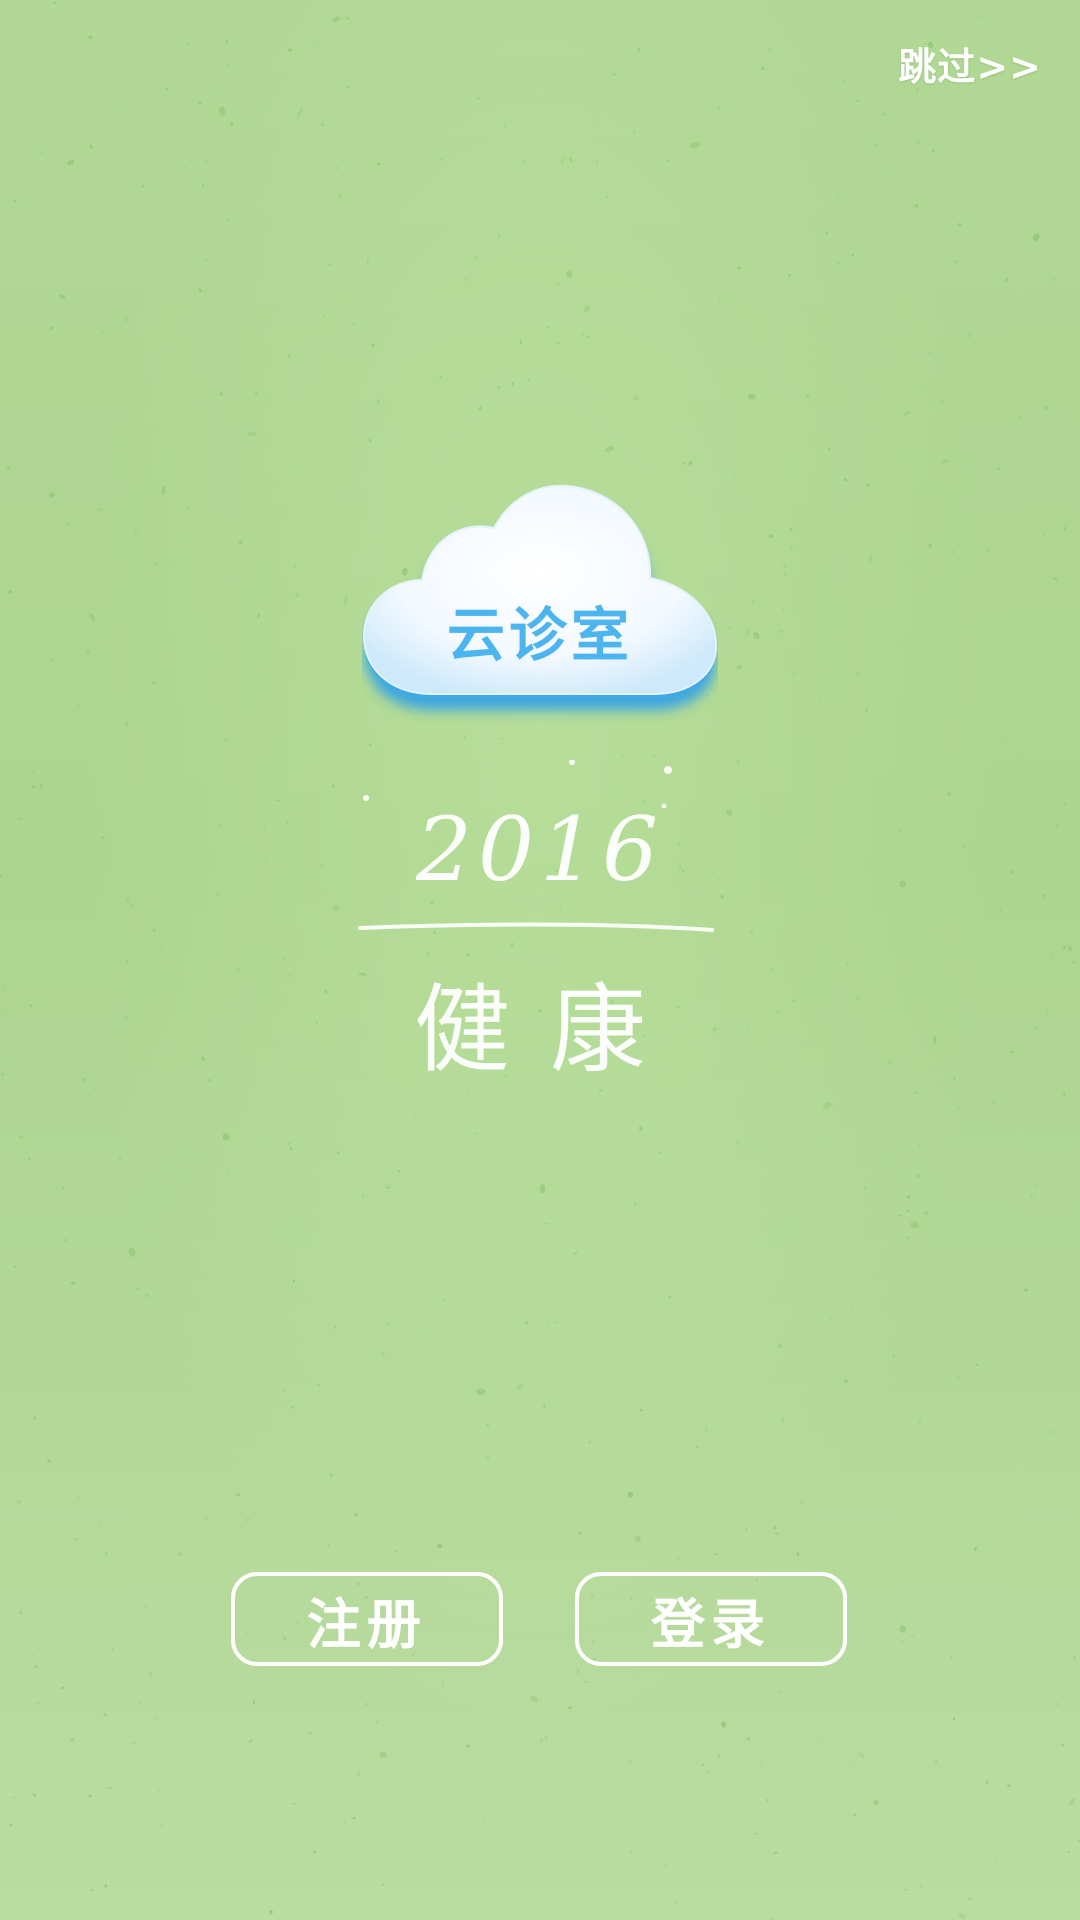  What do you see at coordinates (540, 849) in the screenshot?
I see `year-label: 2016` at bounding box center [540, 849].